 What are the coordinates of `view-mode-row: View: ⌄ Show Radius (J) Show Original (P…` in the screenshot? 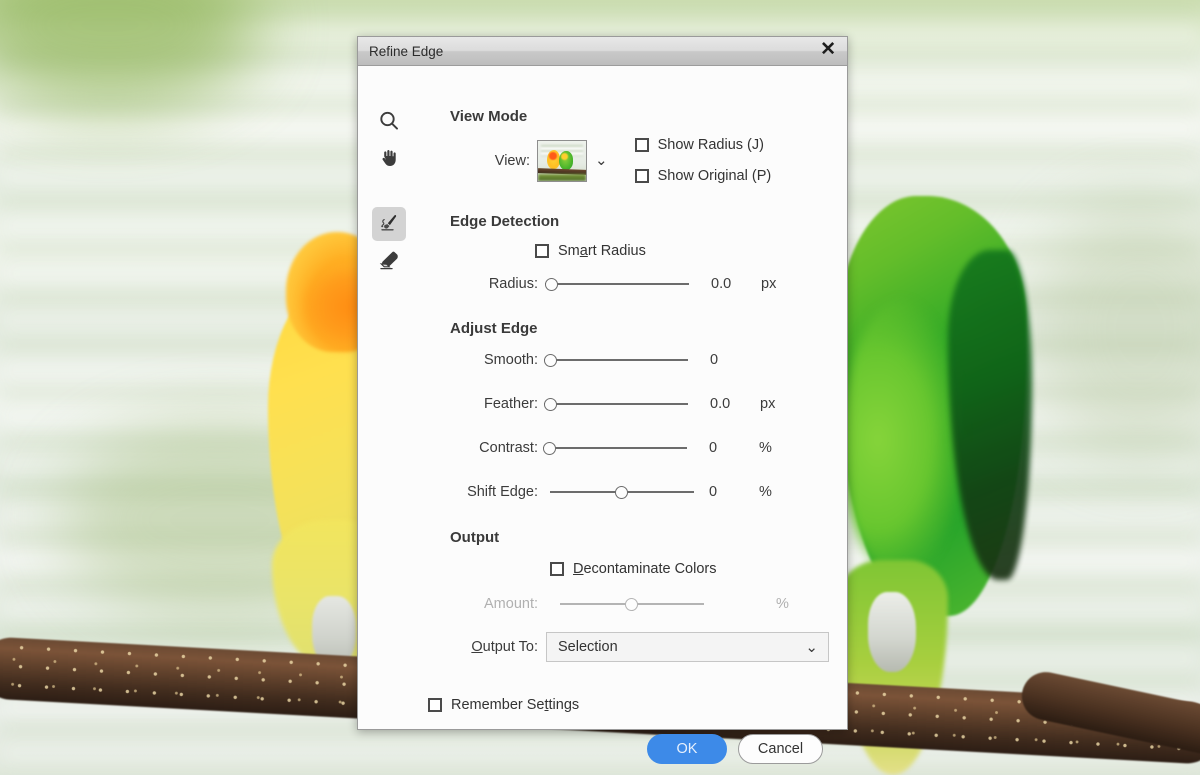 It's located at (633, 160).